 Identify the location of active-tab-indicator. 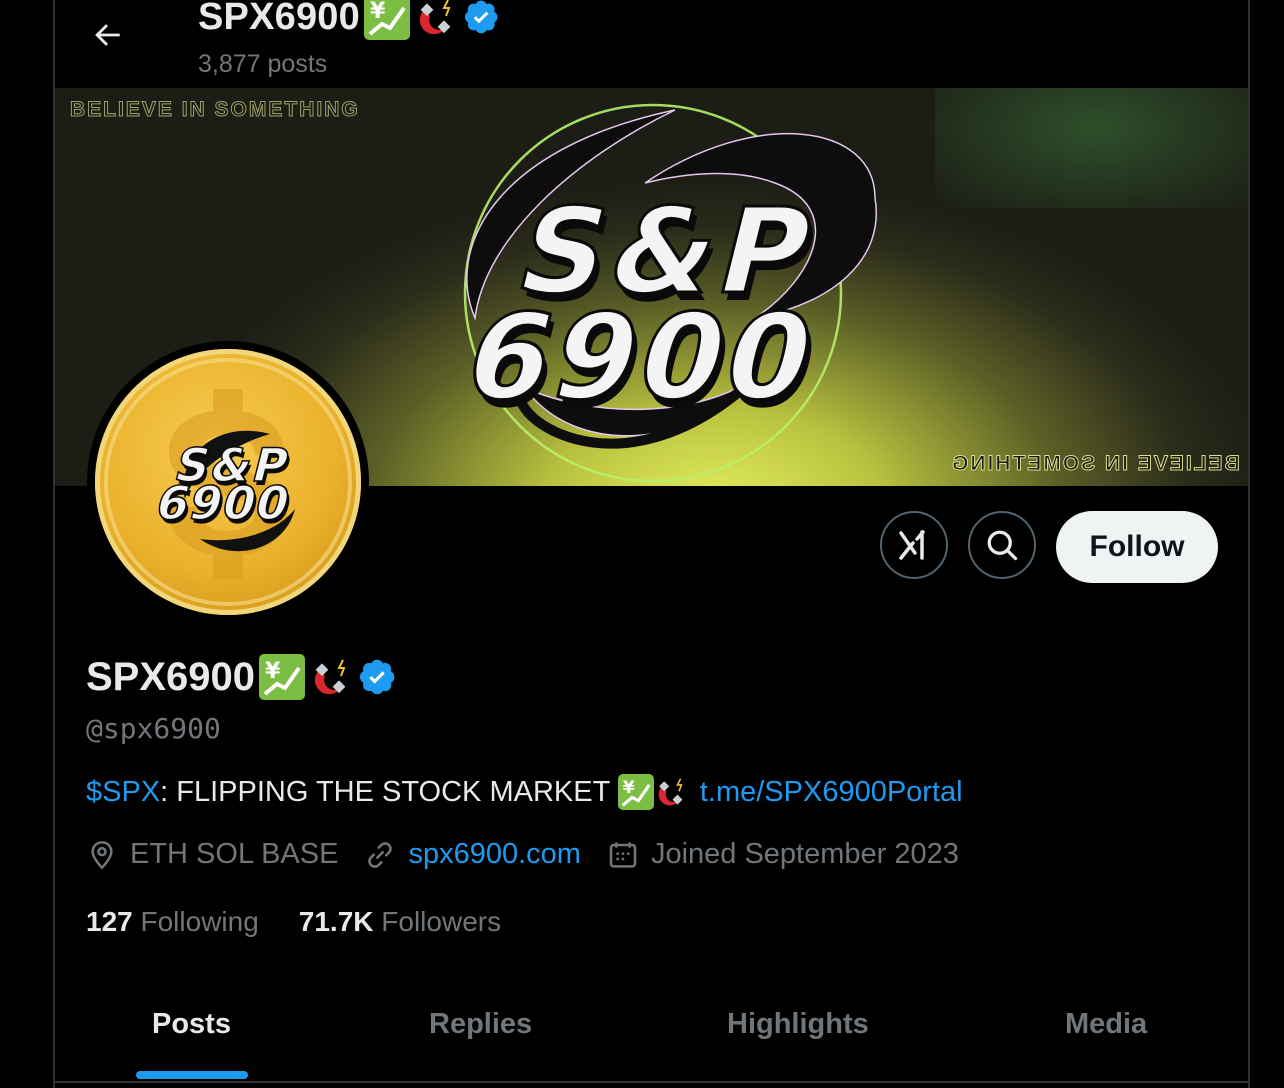
(192, 1075).